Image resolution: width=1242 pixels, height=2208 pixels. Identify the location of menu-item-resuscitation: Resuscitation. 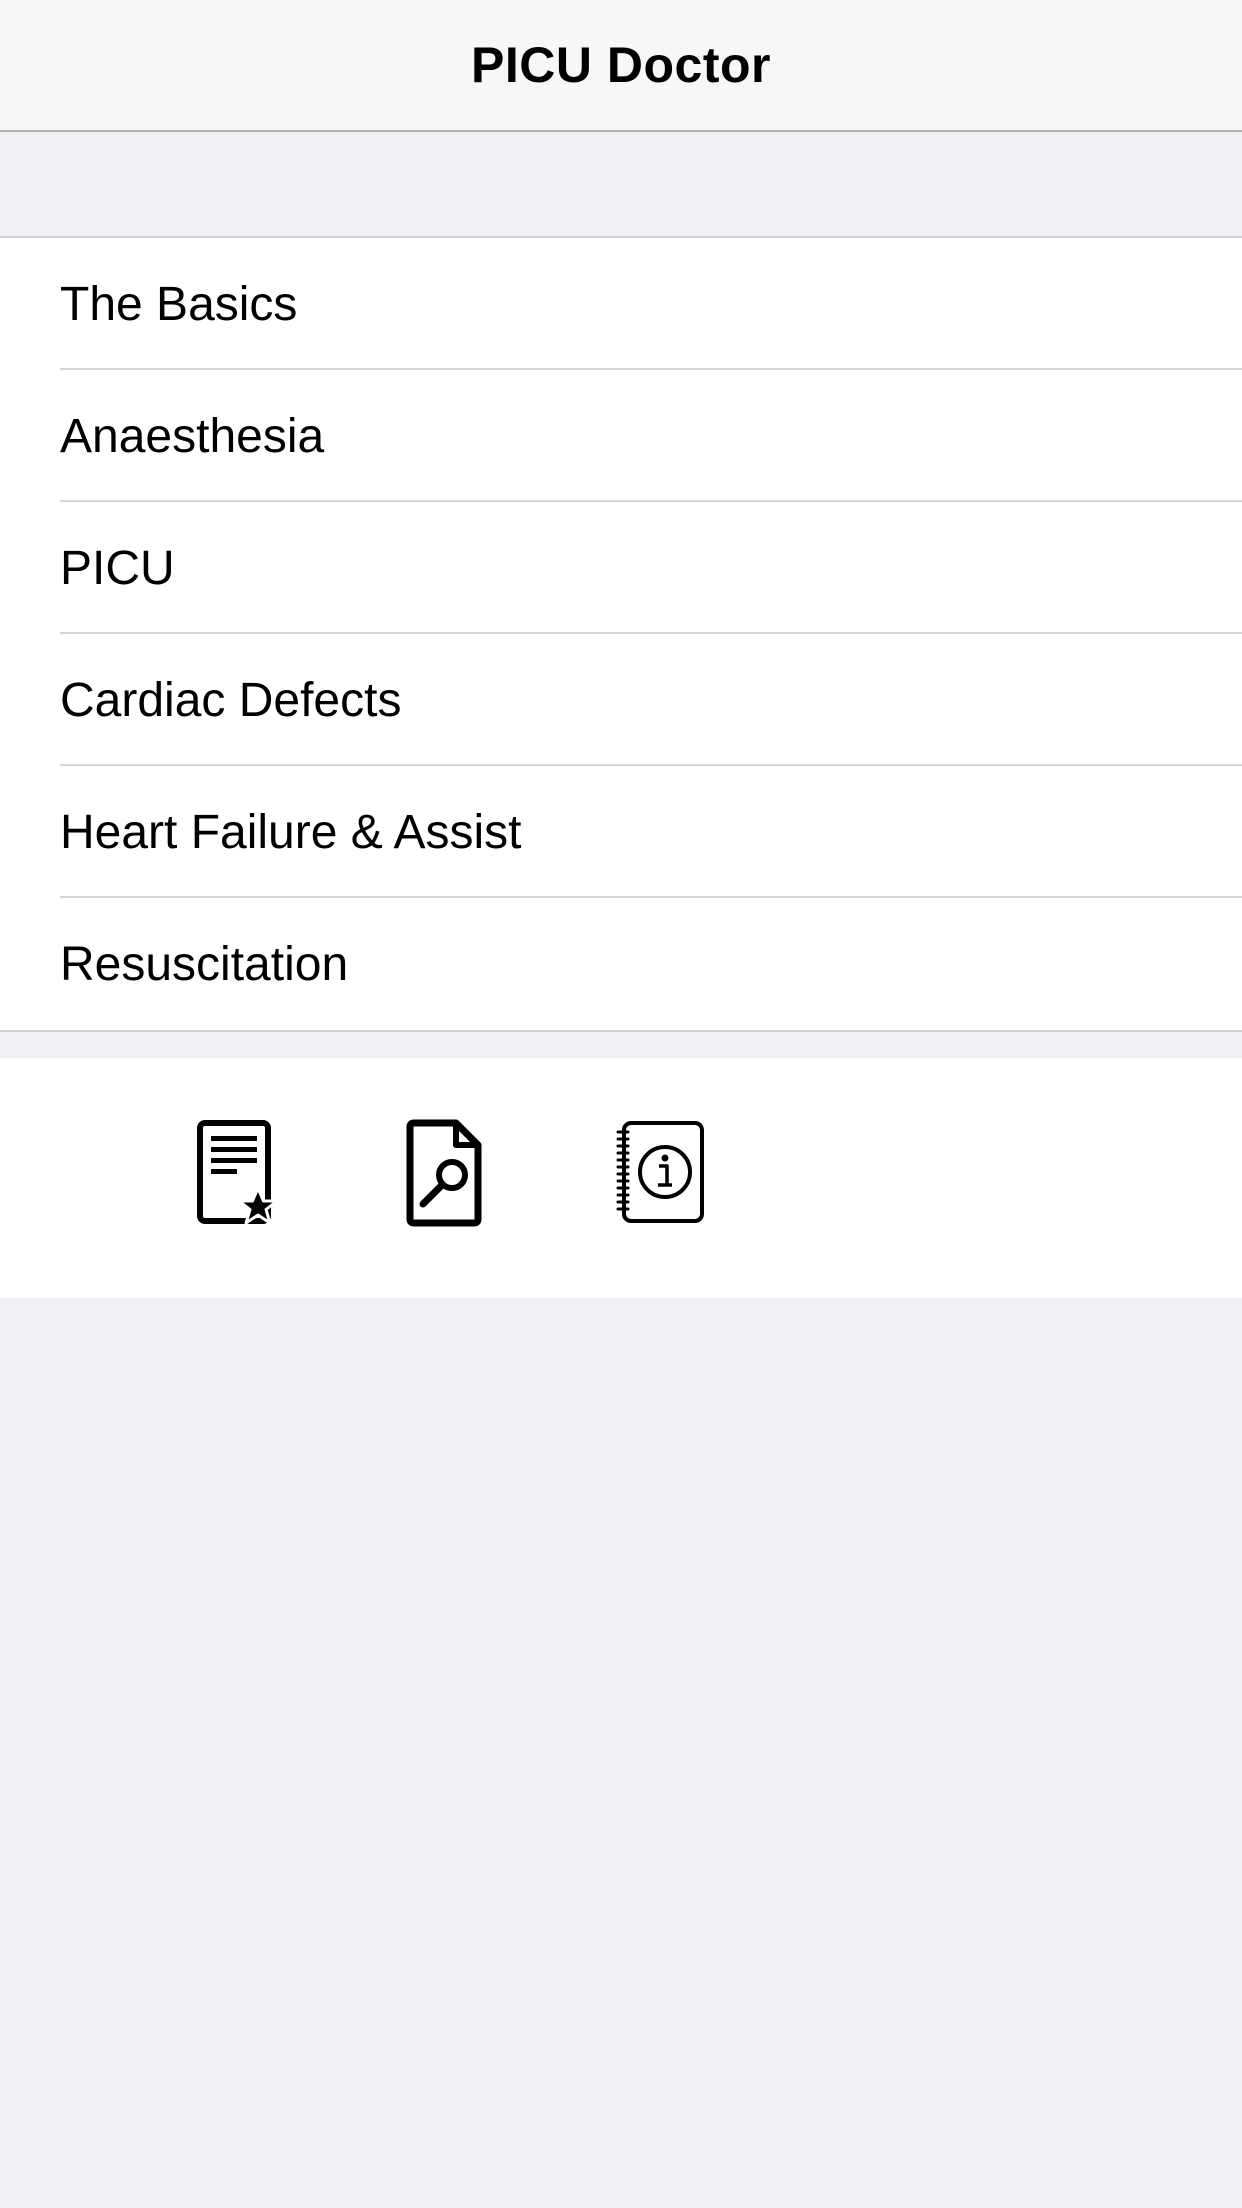
(621, 964).